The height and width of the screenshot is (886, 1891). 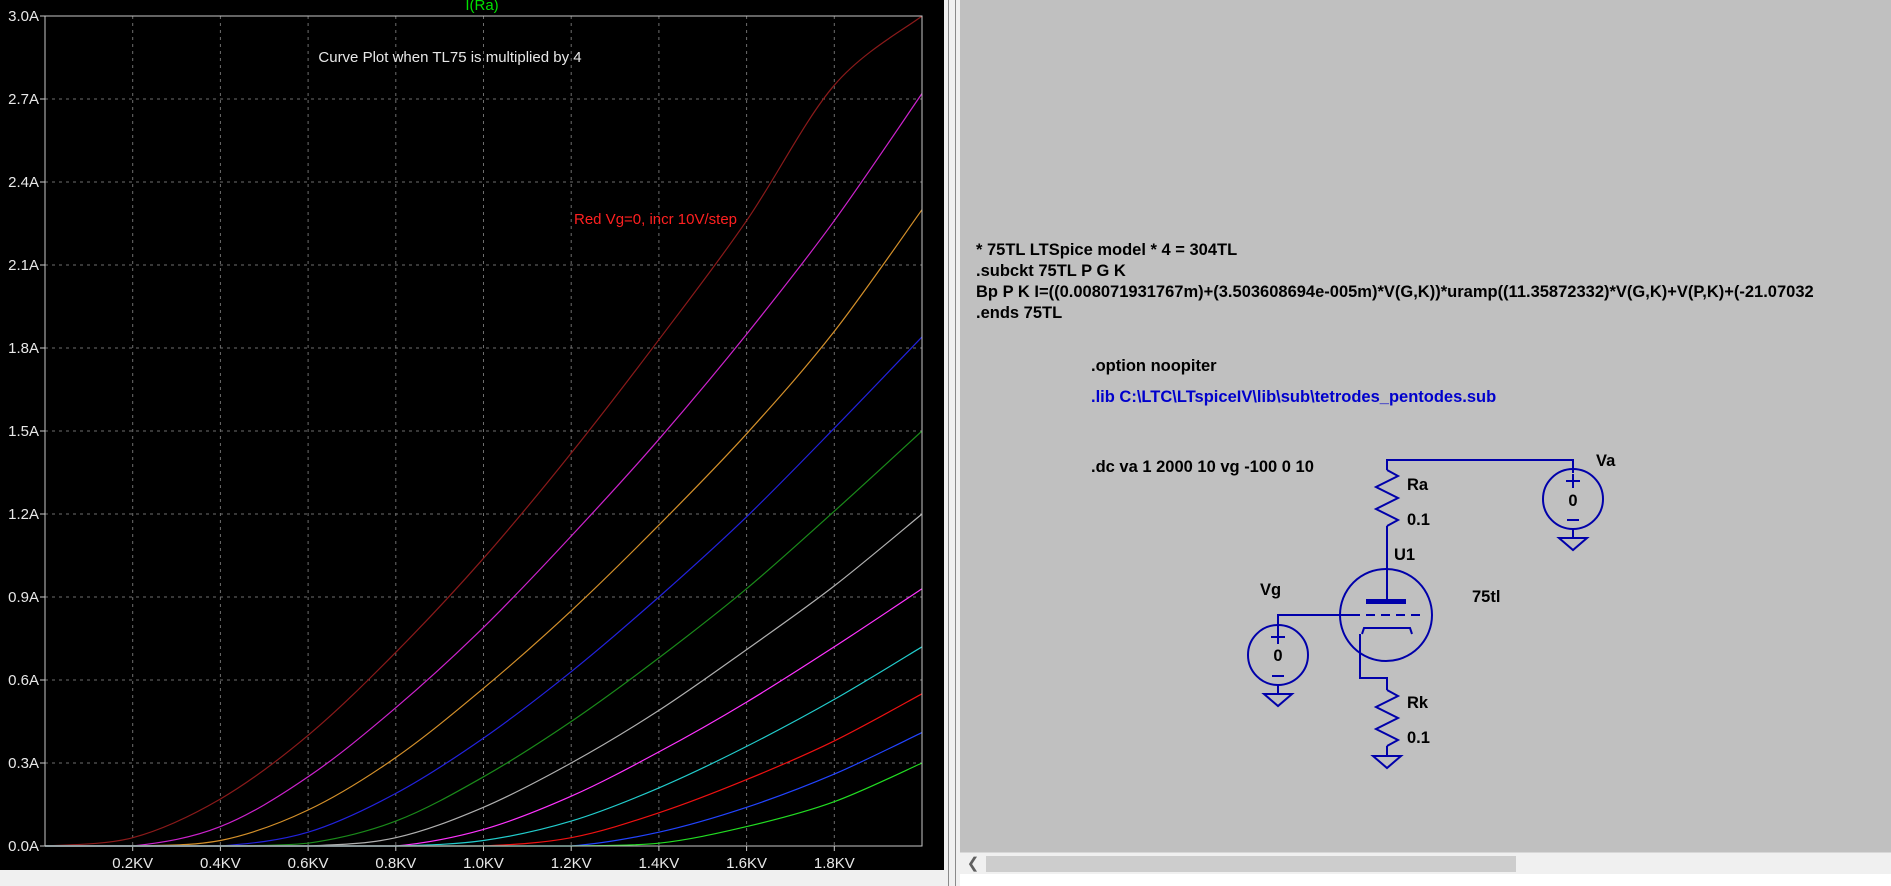 What do you see at coordinates (1404, 555) in the screenshot?
I see `u1-label: U1` at bounding box center [1404, 555].